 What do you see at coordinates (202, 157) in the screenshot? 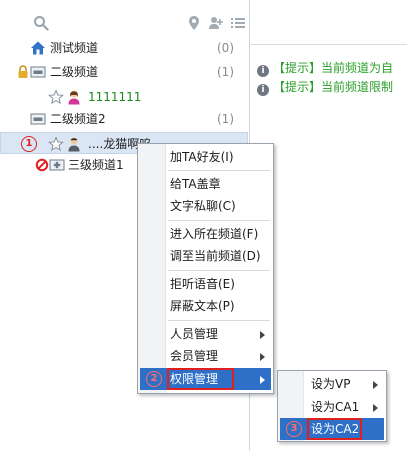
I see `menu-item-label: 加TA好友(I)` at bounding box center [202, 157].